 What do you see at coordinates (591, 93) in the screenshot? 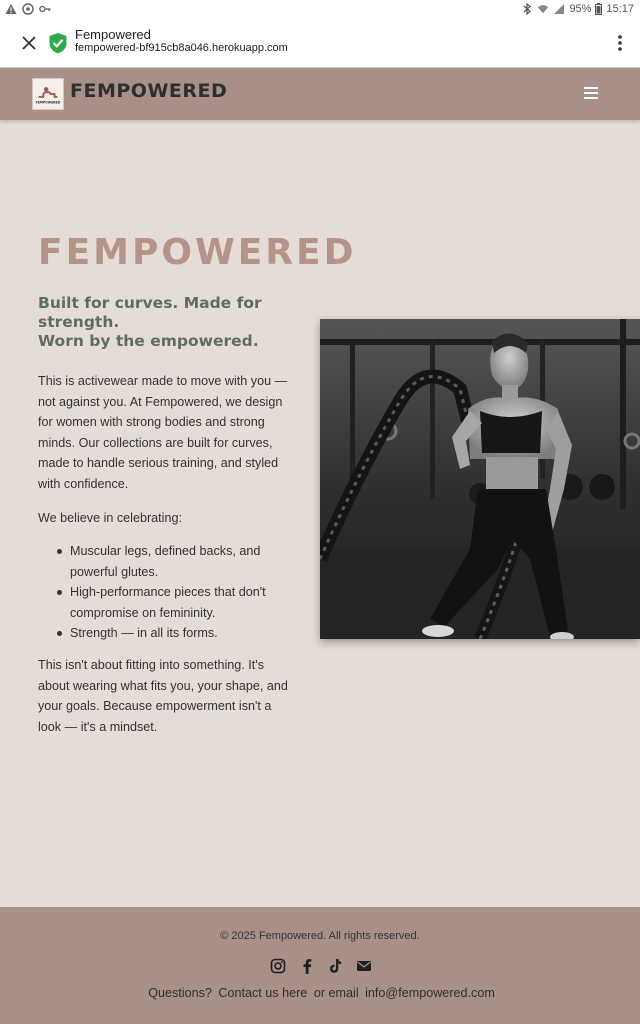
I see `hamburger-icon` at bounding box center [591, 93].